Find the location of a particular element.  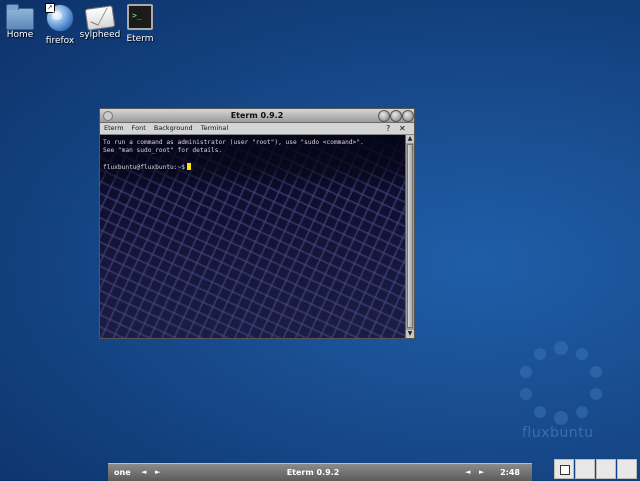

prev-window-icon: ◄ is located at coordinates (467, 472).